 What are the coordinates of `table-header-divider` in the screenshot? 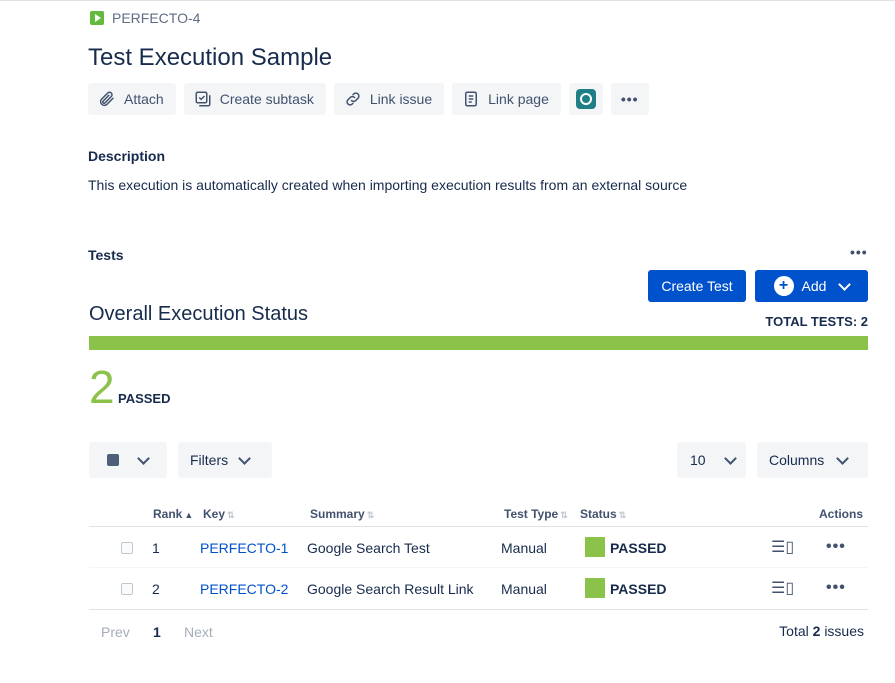 It's located at (478, 526).